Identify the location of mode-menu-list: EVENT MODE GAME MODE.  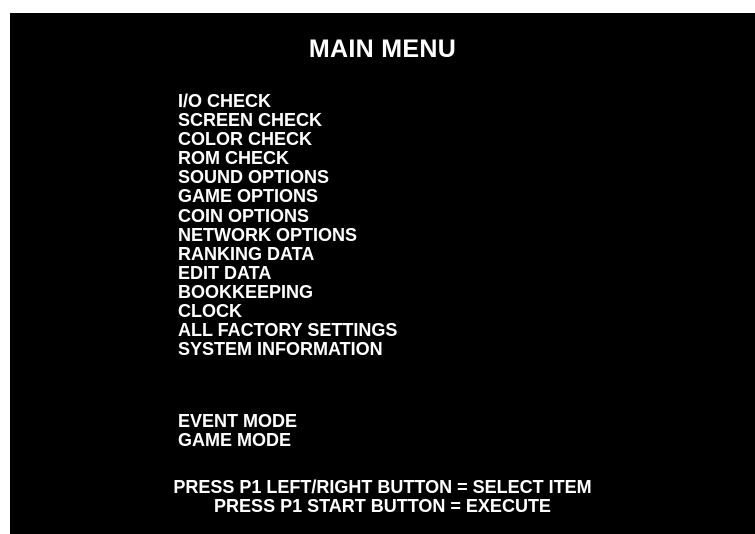
(237, 430).